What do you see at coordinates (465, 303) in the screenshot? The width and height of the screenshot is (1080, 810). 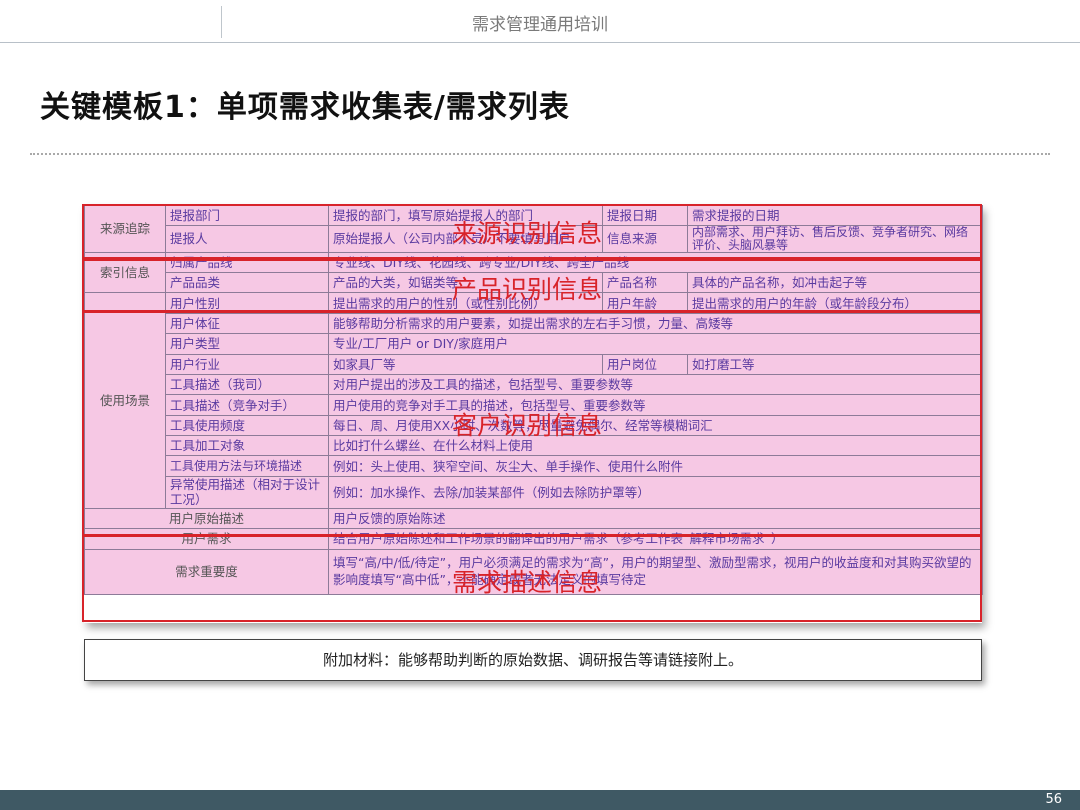 I see `field-description: 提出需求的用户的性别（或性别比例）` at bounding box center [465, 303].